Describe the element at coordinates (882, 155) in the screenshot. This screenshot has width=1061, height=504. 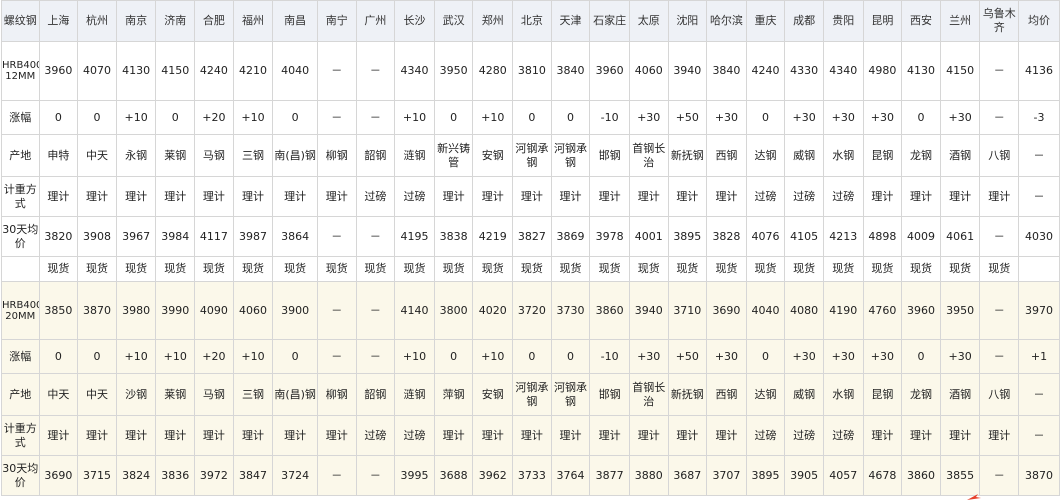
I see `table-cell: 昆钢` at that location.